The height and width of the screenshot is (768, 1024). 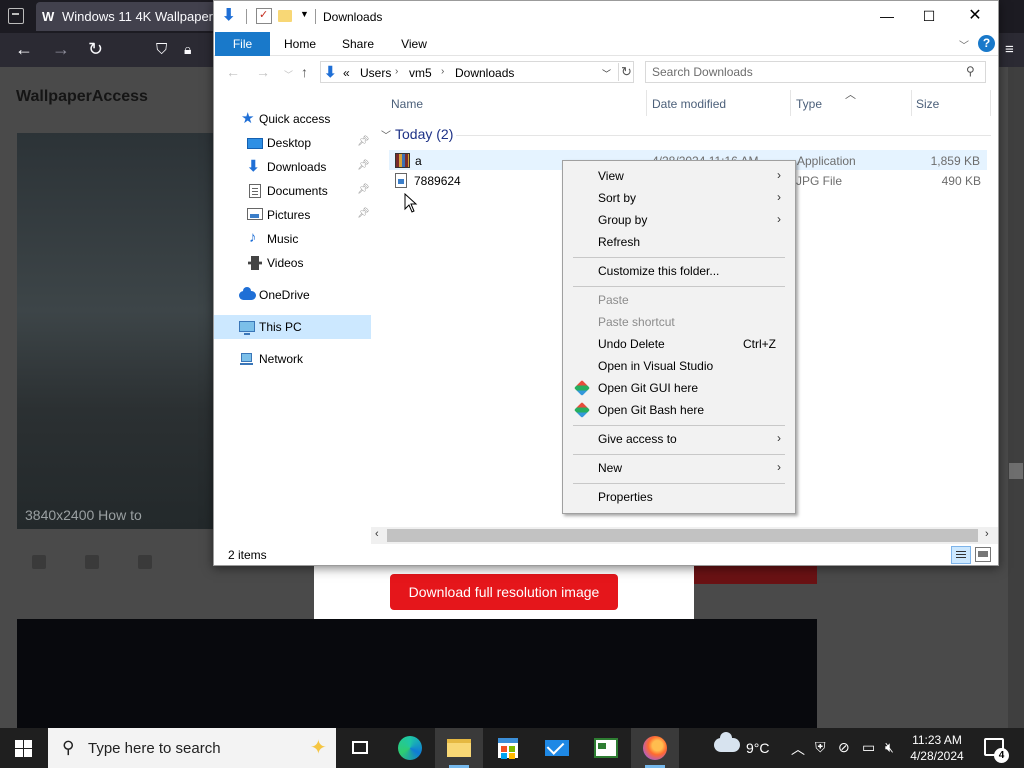 I want to click on new-folder-icon, so click(x=285, y=16).